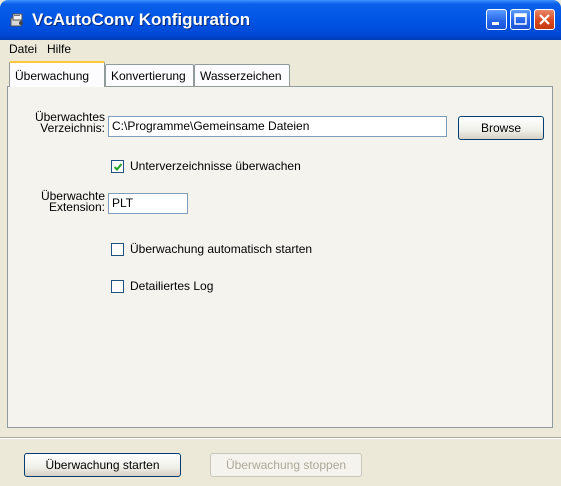 The image size is (561, 486). What do you see at coordinates (117, 286) in the screenshot?
I see `detailed-log-checkbox` at bounding box center [117, 286].